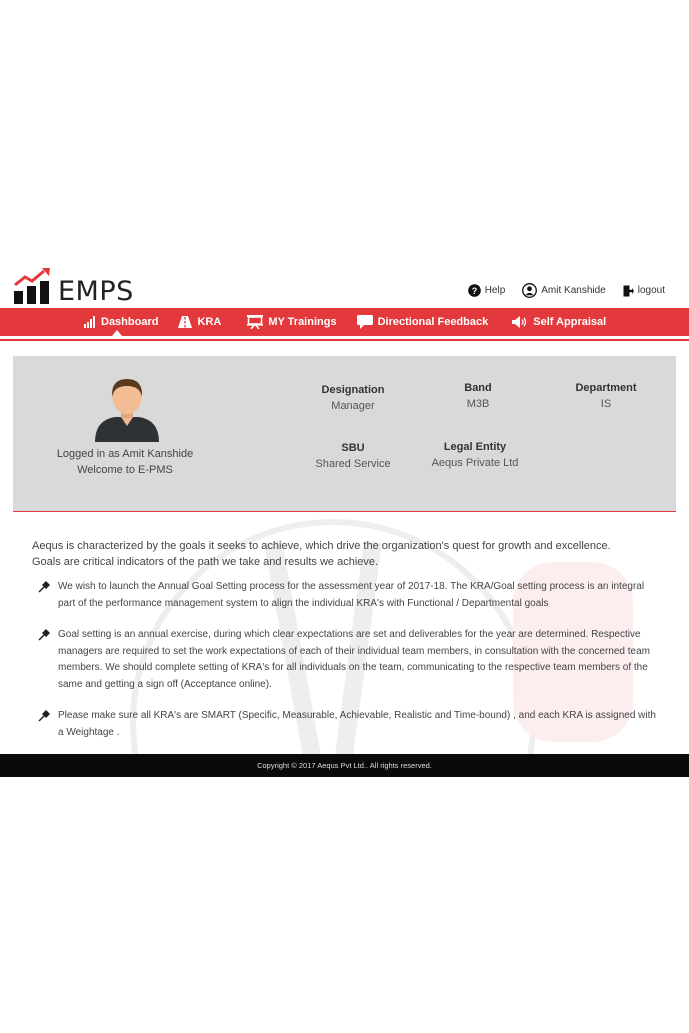 This screenshot has height=1033, width=689. Describe the element at coordinates (302, 322) in the screenshot. I see `nav-my-trainings-label: MY Trainings` at that location.